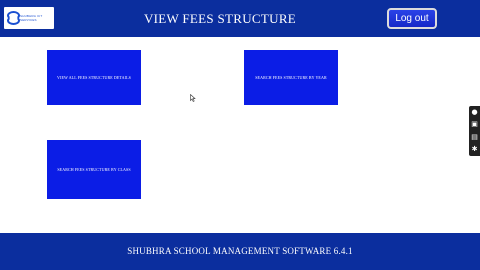 This screenshot has width=480, height=270. What do you see at coordinates (474, 137) in the screenshot?
I see `folder-icon: ▤` at bounding box center [474, 137].